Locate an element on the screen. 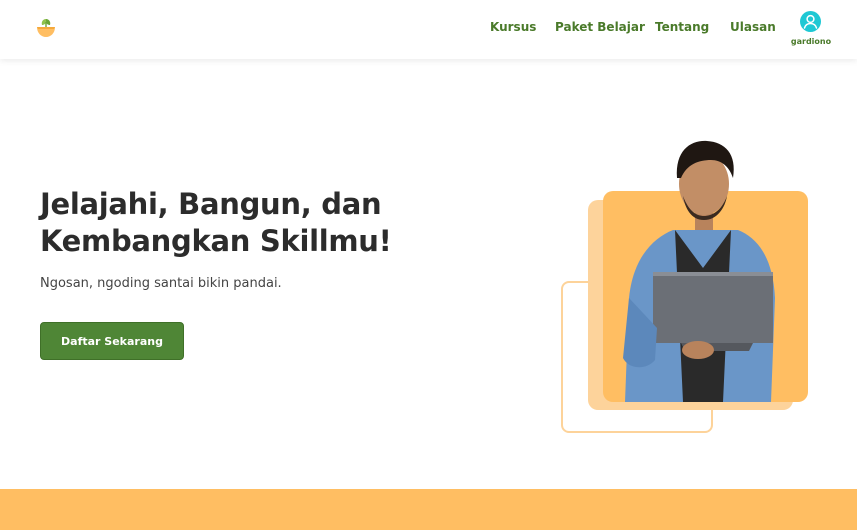 The width and height of the screenshot is (857, 530). nav-link-kursus: Kursus is located at coordinates (513, 27).